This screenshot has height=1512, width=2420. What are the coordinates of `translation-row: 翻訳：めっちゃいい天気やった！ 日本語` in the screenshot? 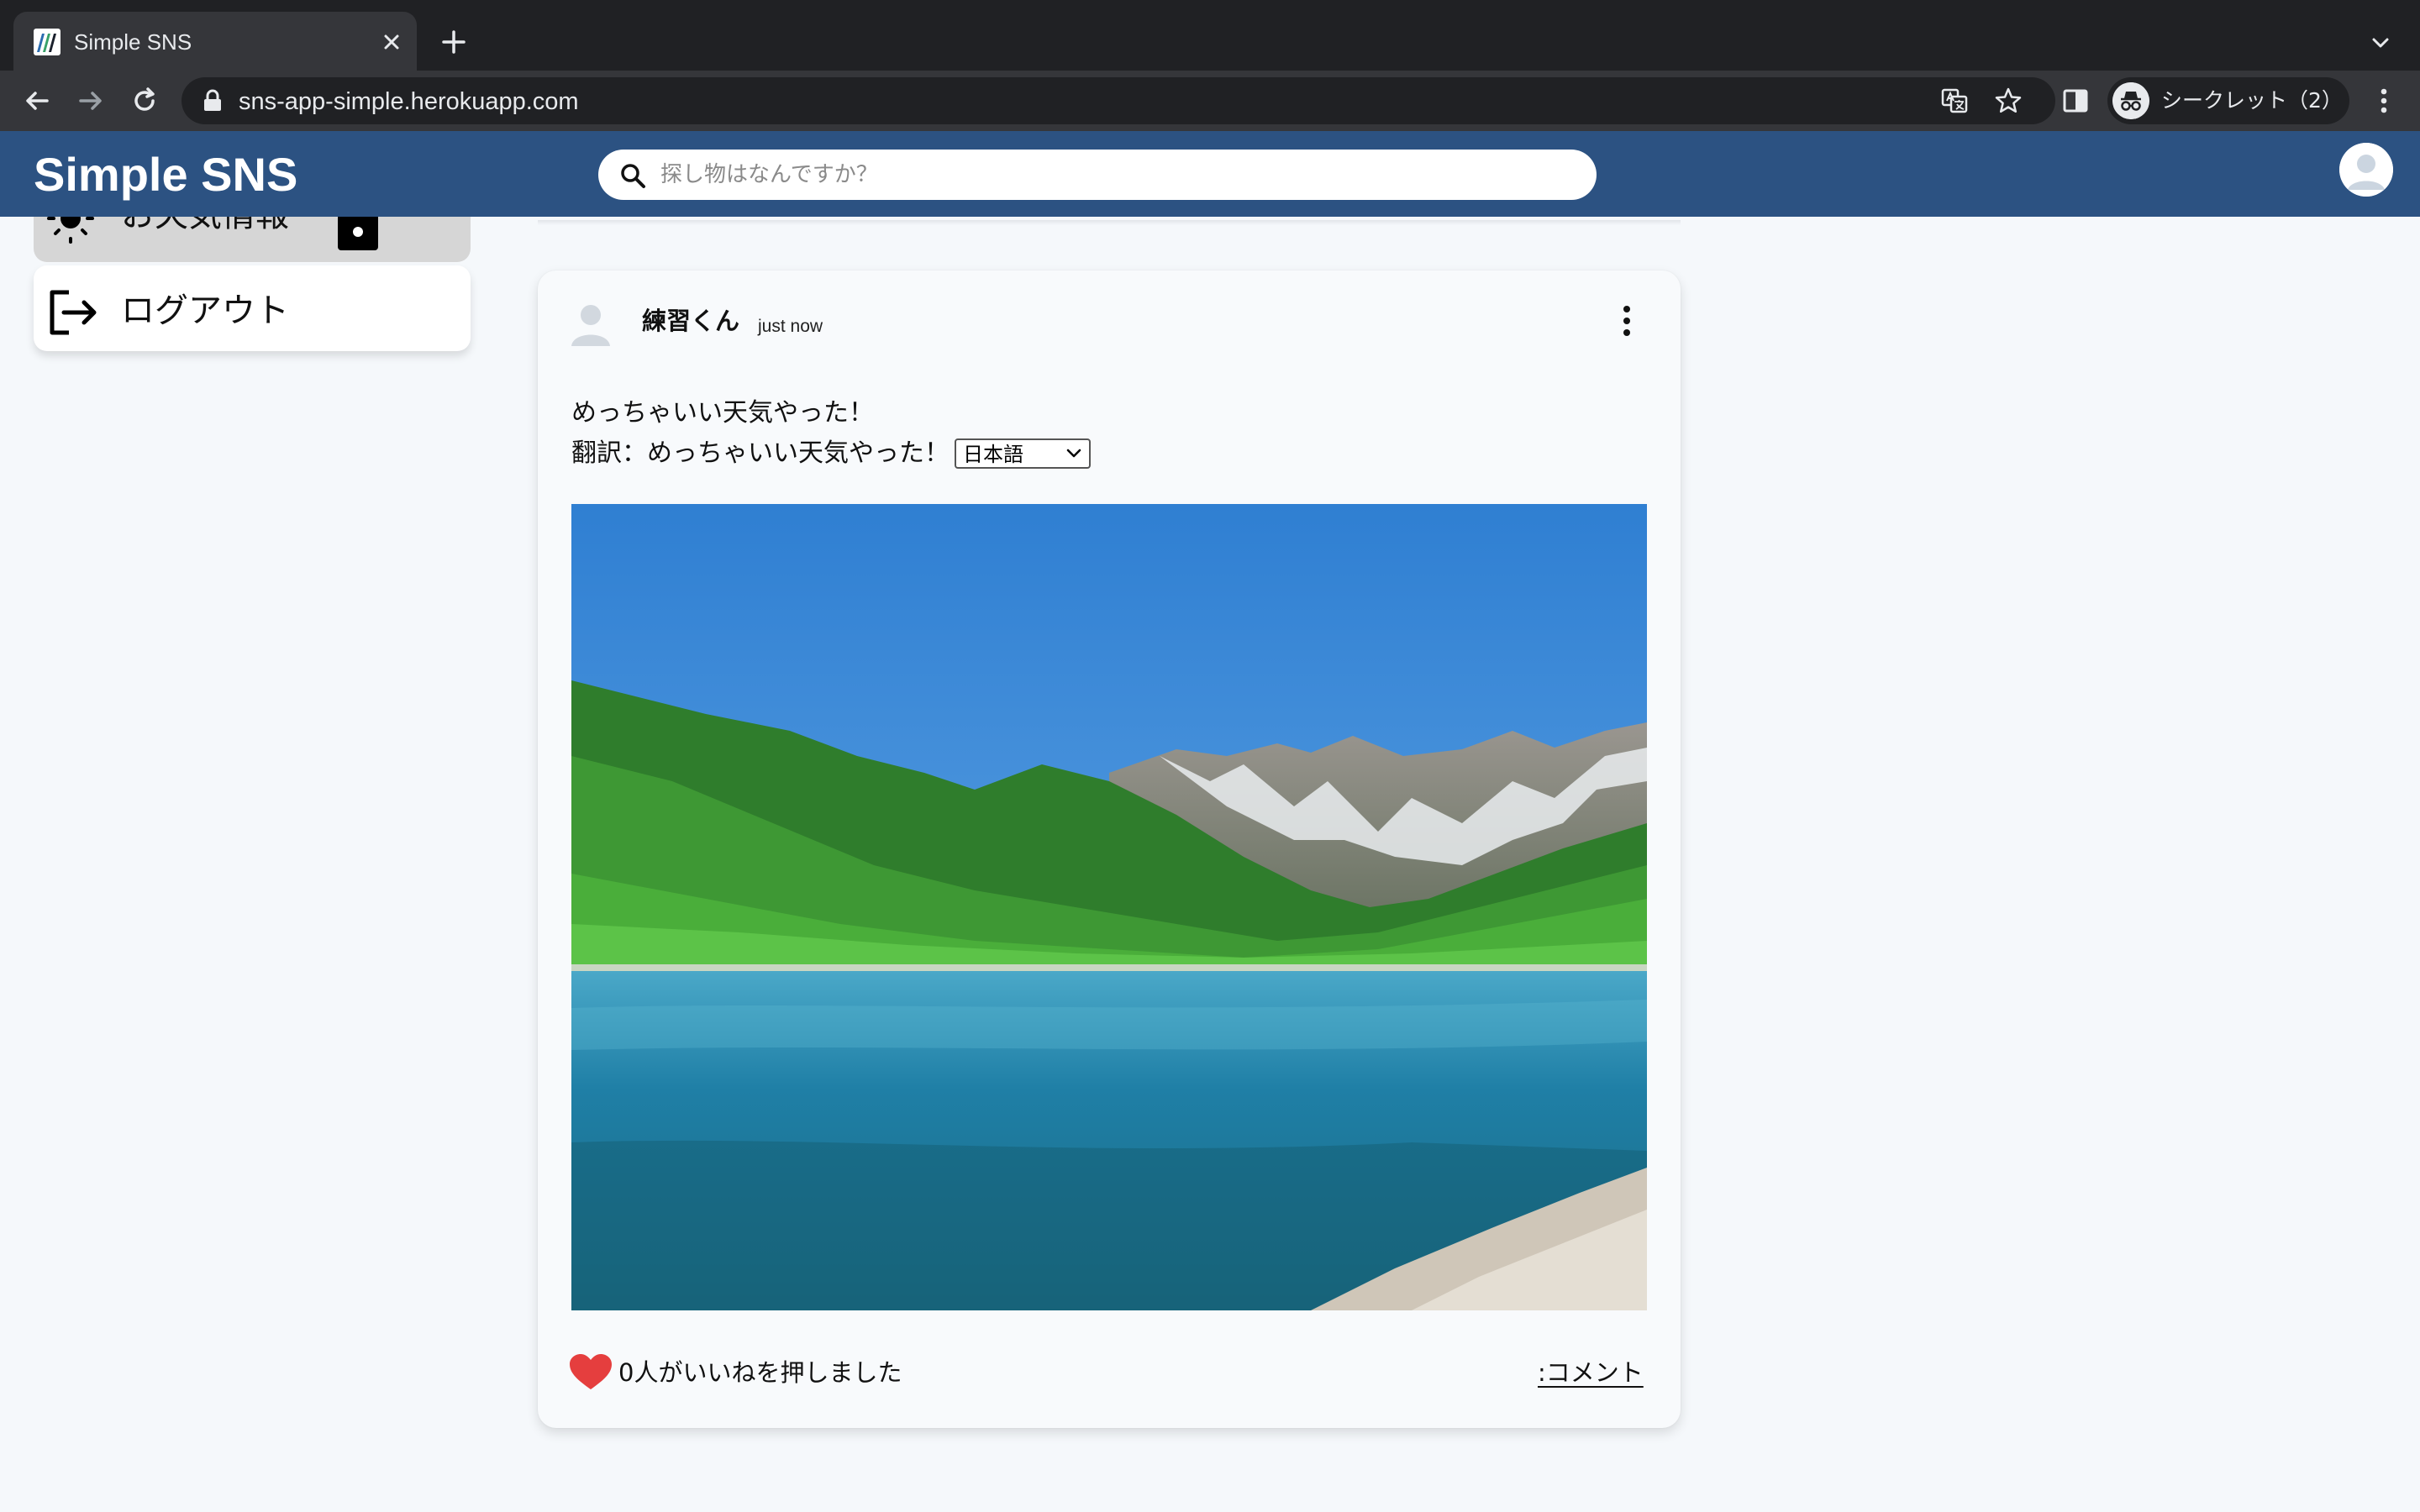 It's located at (831, 453).